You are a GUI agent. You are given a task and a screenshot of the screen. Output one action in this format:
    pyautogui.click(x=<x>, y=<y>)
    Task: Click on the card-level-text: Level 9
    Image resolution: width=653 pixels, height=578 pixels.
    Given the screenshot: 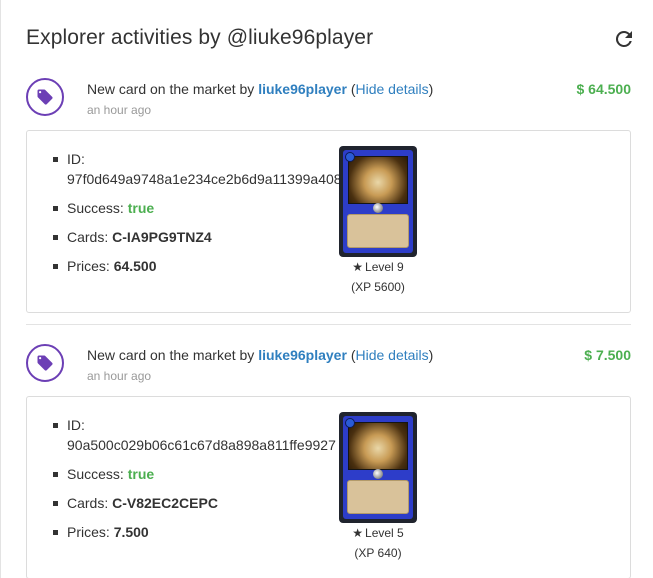 What is the action you would take?
    pyautogui.click(x=384, y=267)
    